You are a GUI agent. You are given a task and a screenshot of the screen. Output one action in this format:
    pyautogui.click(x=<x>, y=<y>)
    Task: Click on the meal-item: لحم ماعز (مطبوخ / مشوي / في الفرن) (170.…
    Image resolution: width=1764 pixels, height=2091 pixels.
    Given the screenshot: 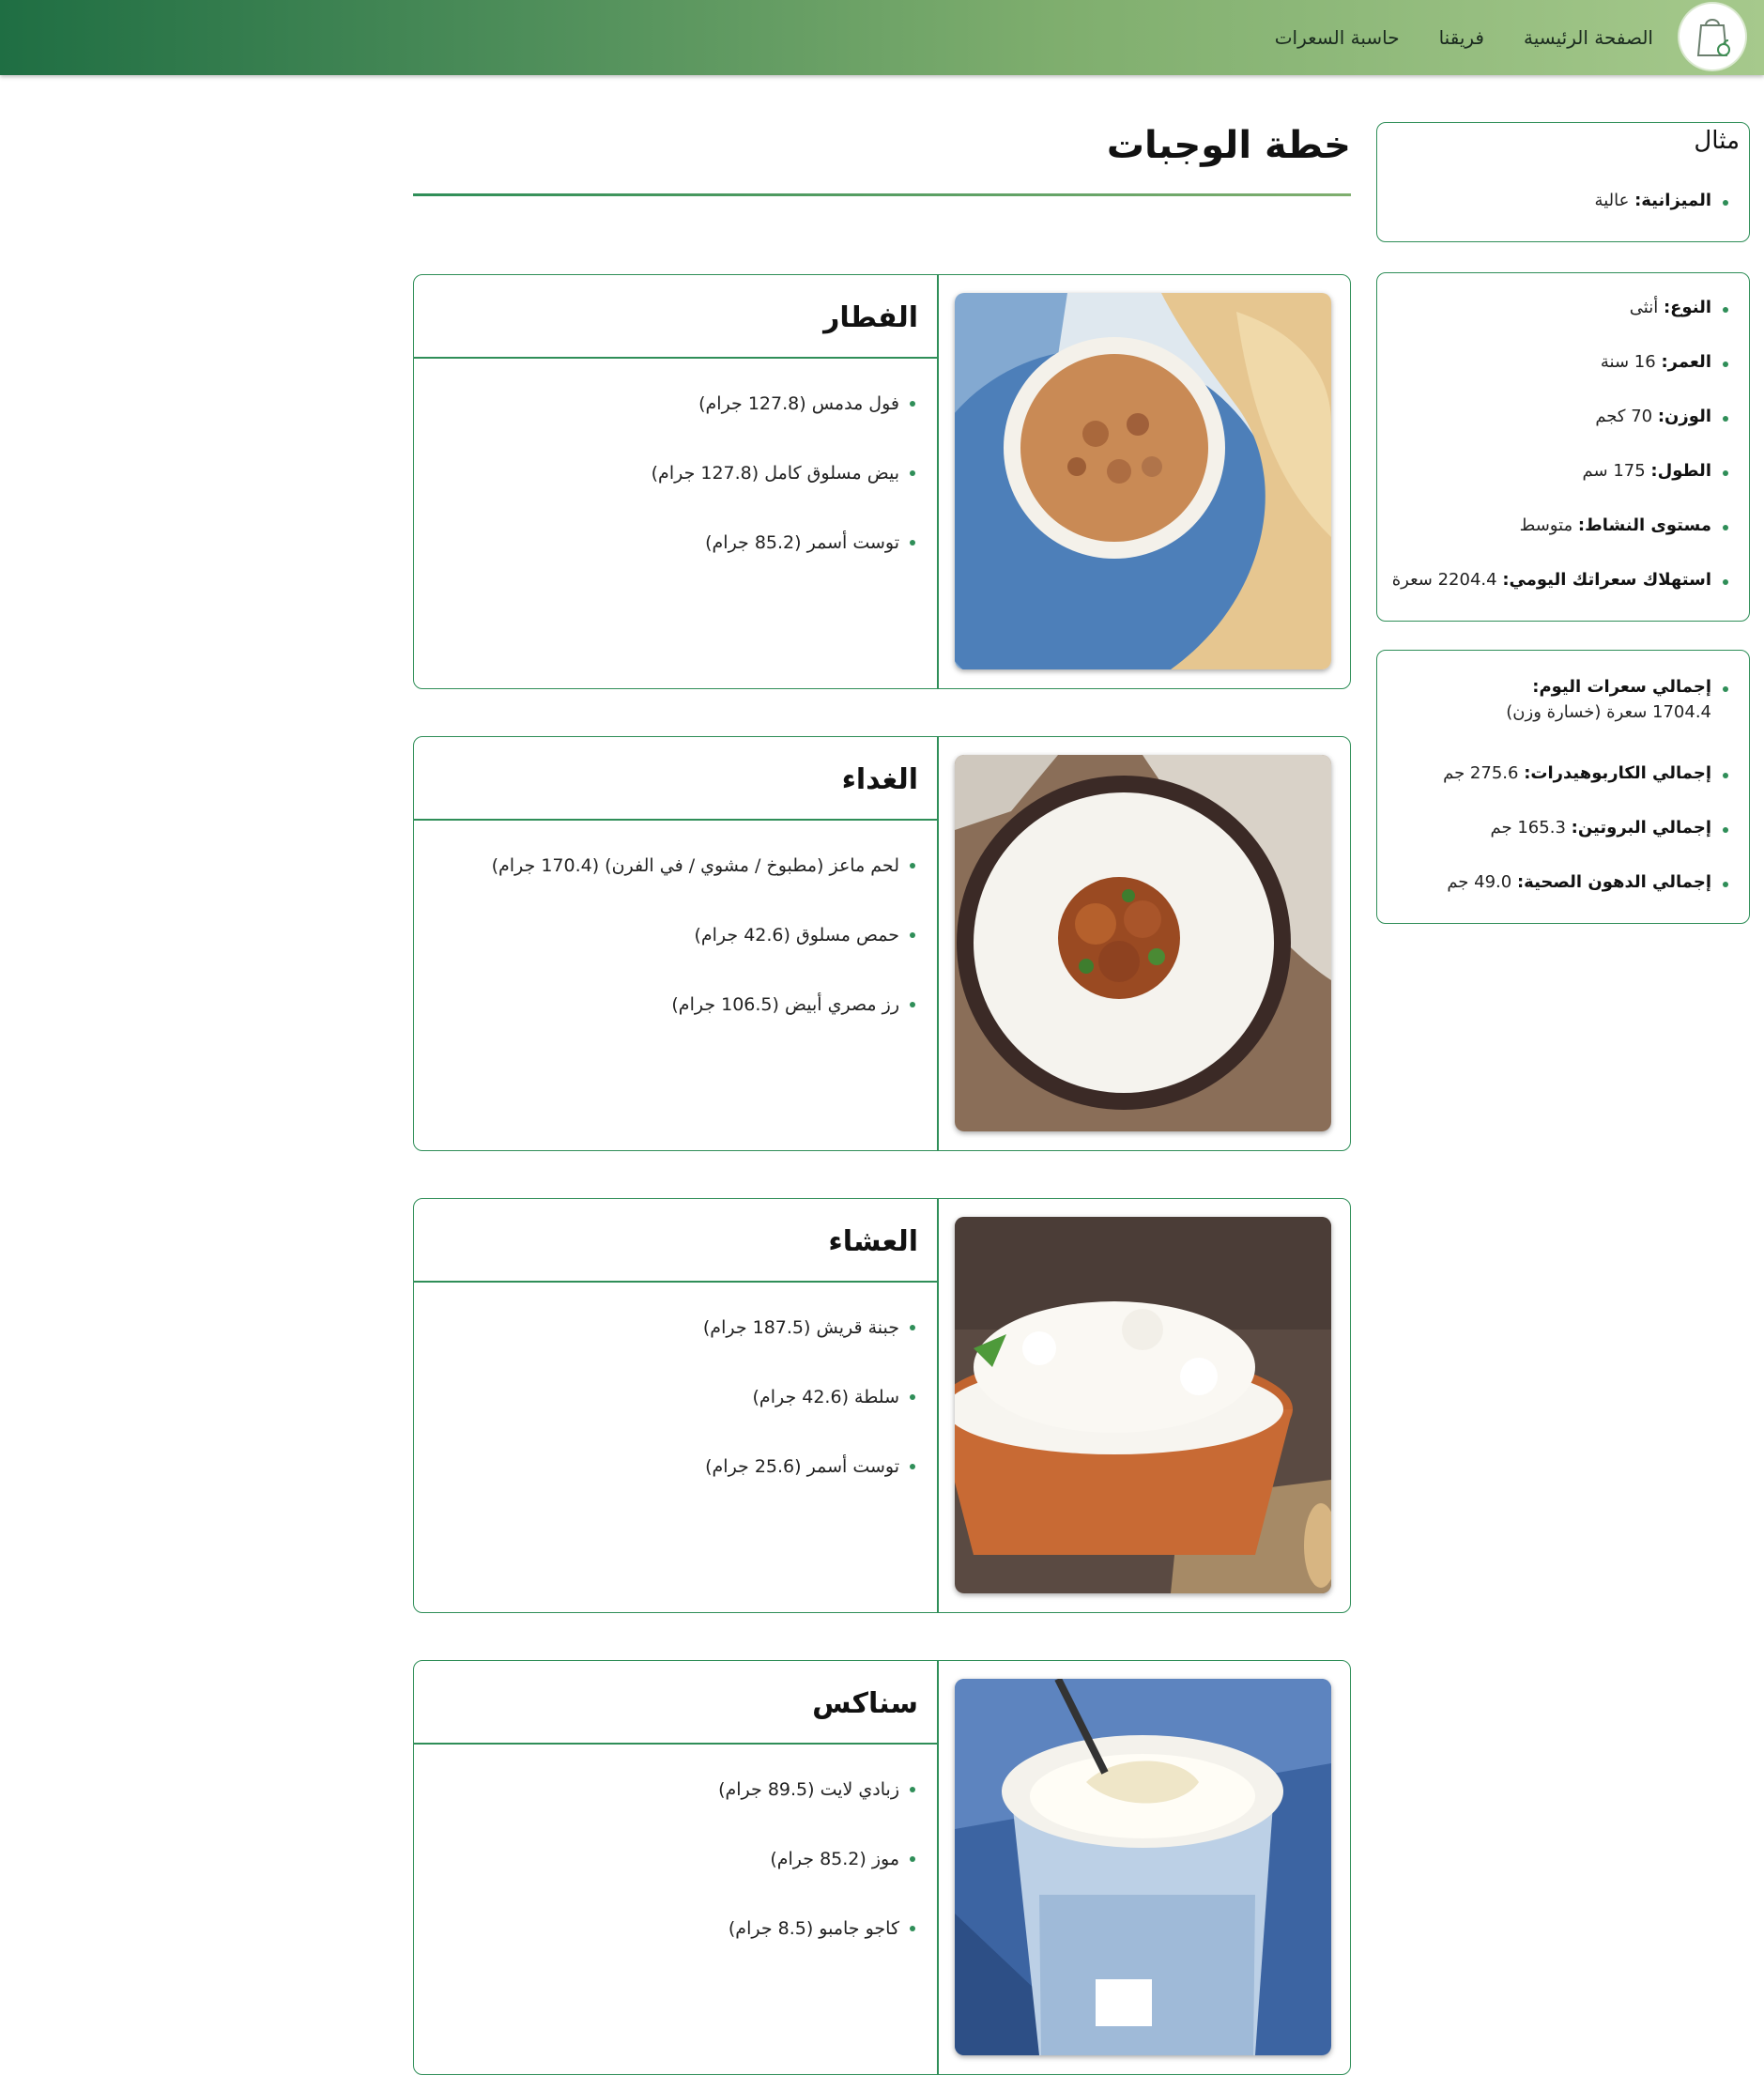 What is the action you would take?
    pyautogui.click(x=683, y=889)
    